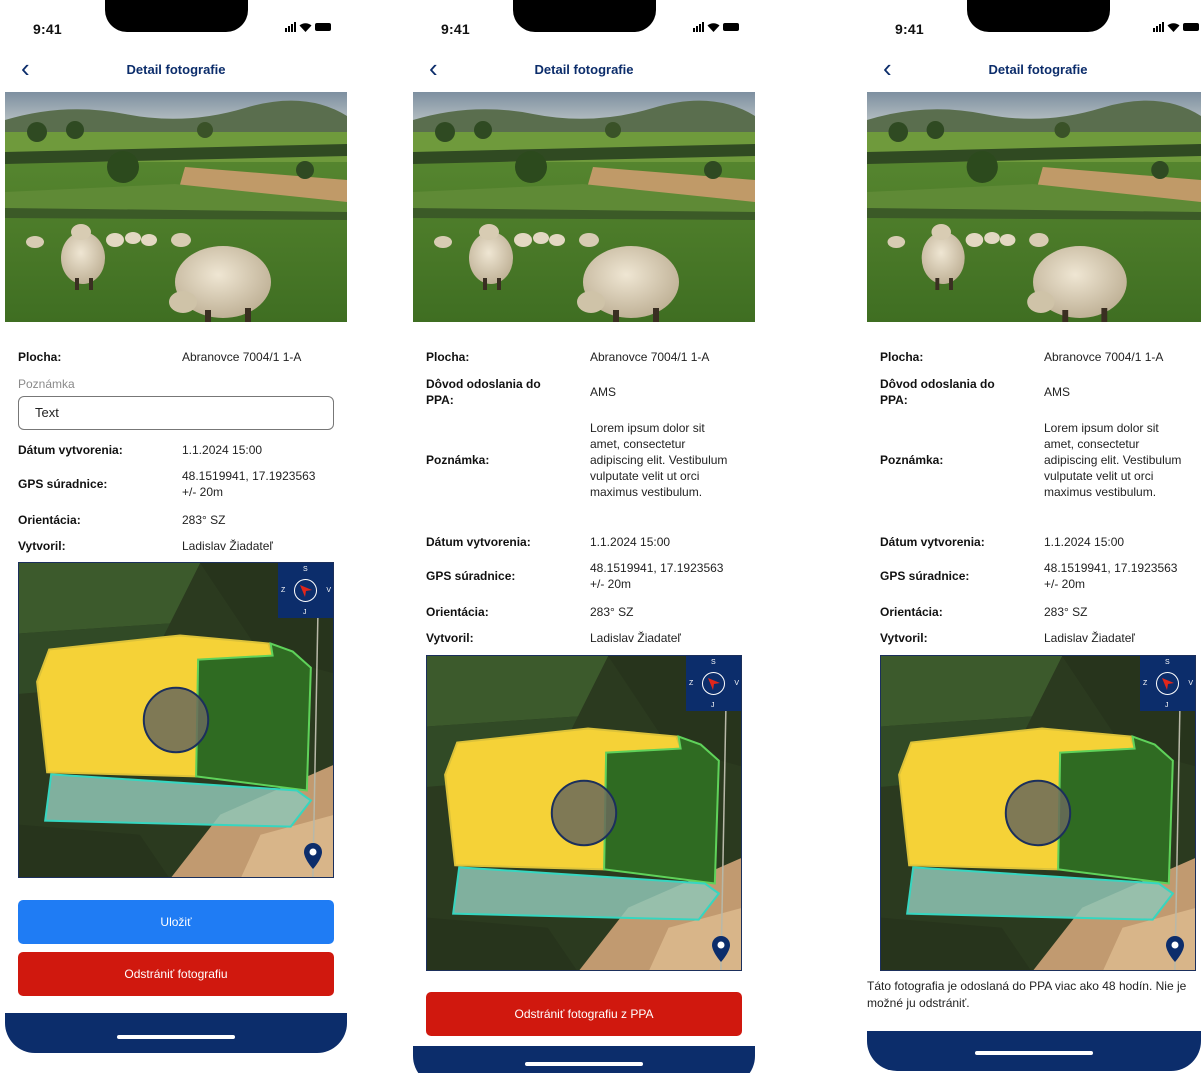  What do you see at coordinates (584, 1014) in the screenshot?
I see `delete-from-ppa-button: Odstrániť fotografiu z PPA` at bounding box center [584, 1014].